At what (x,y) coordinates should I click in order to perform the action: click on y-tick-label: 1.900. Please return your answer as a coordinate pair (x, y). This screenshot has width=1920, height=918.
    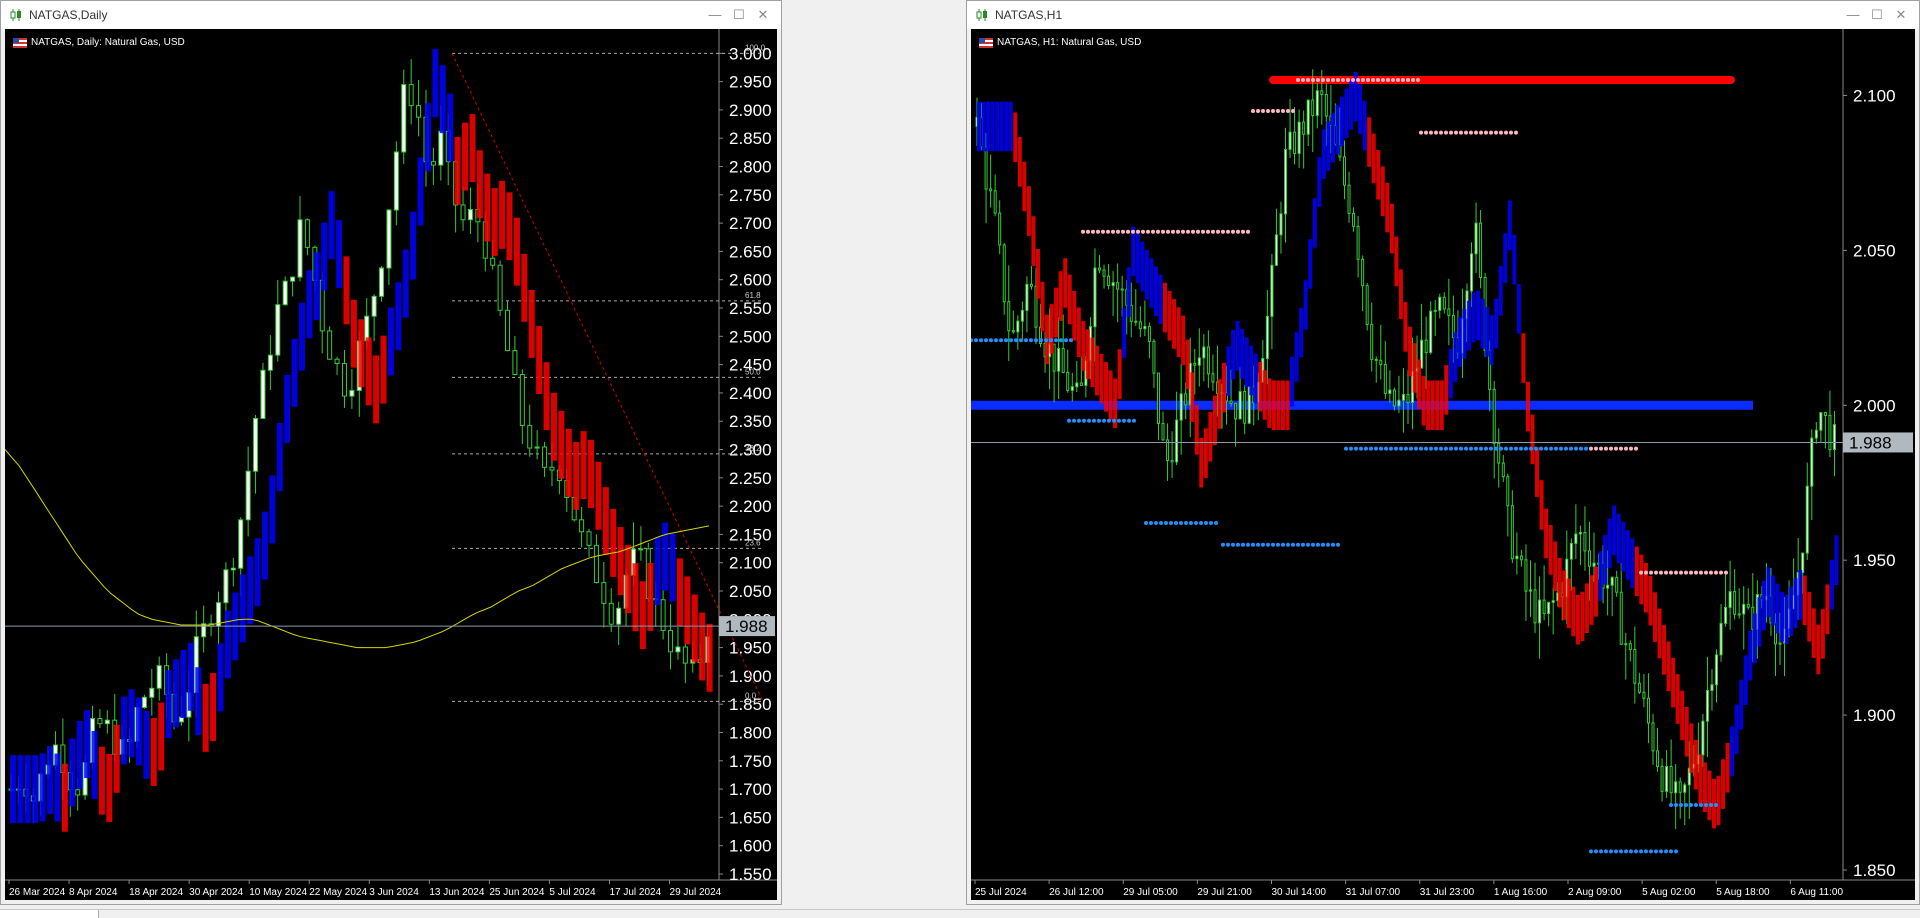
    Looking at the image, I should click on (1874, 715).